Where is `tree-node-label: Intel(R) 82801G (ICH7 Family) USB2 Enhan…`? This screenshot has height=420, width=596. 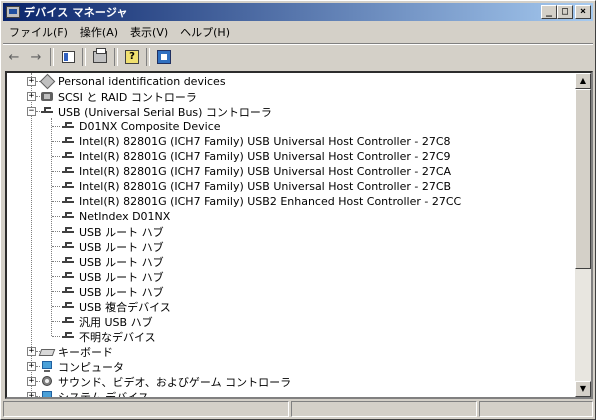
tree-node-label: Intel(R) 82801G (ICH7 Family) USB2 Enhan… is located at coordinates (270, 201).